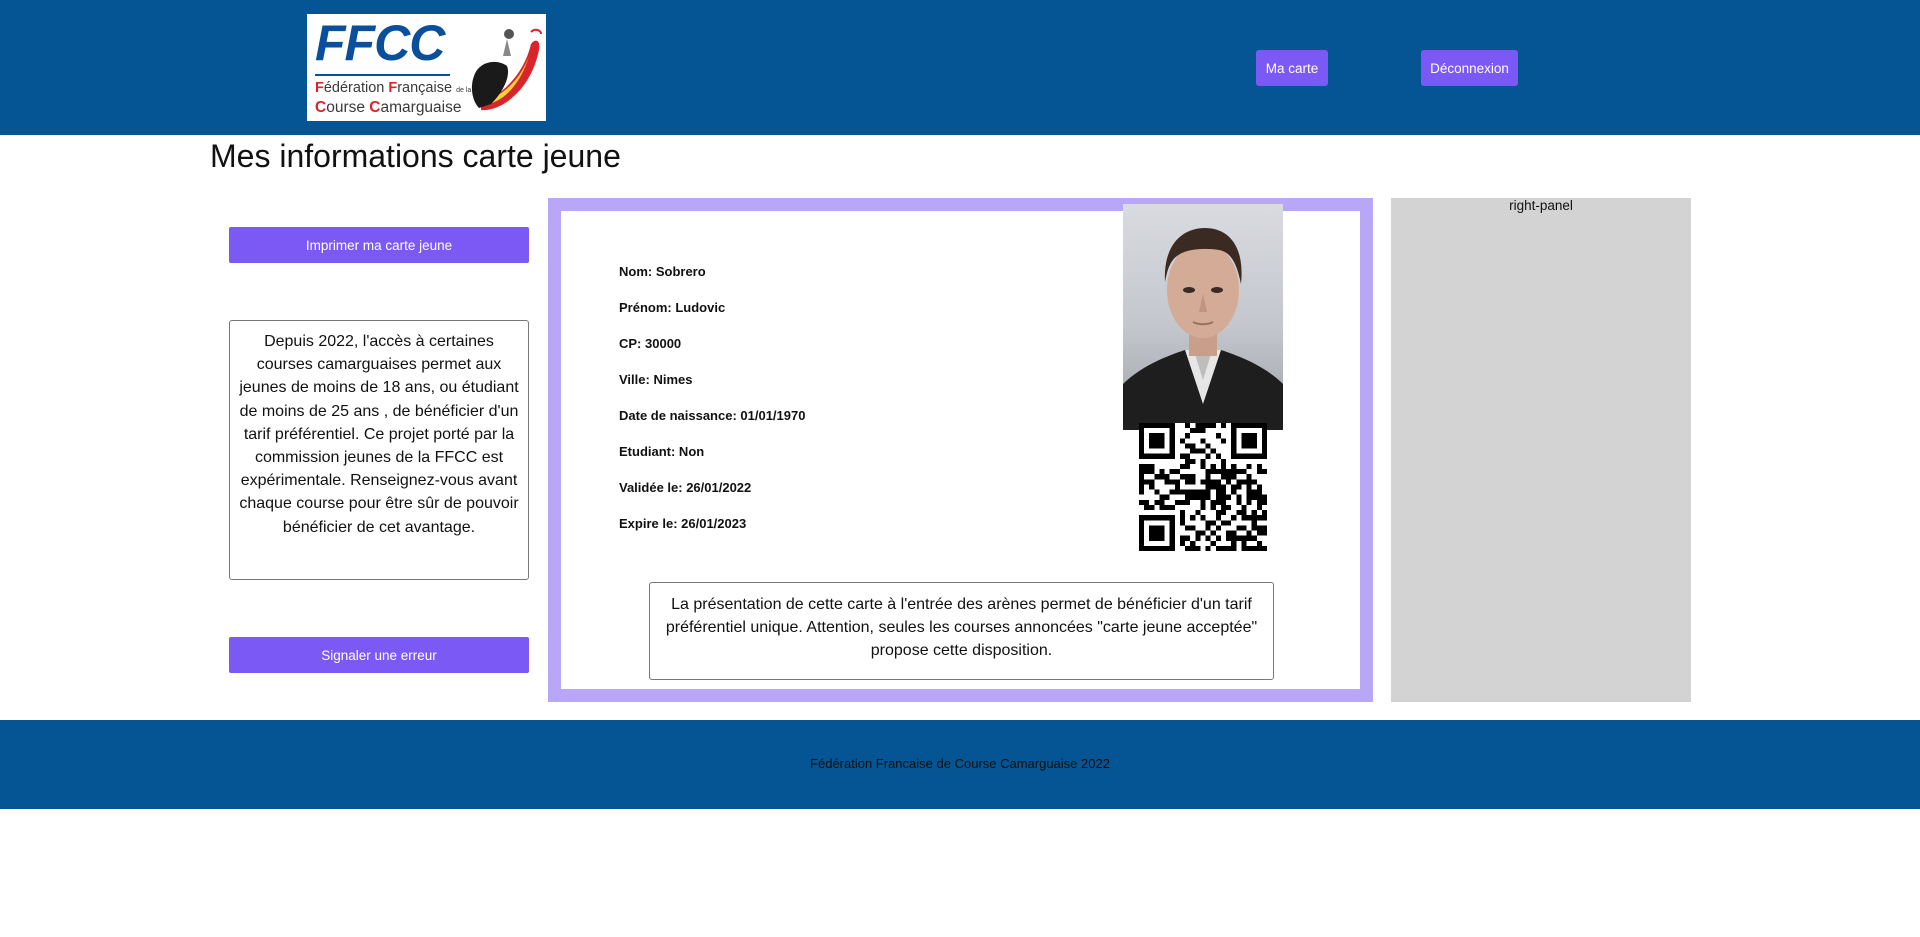 The width and height of the screenshot is (1920, 937). Describe the element at coordinates (683, 523) in the screenshot. I see `card-field-expires: Expire le: 26/01/2023` at that location.